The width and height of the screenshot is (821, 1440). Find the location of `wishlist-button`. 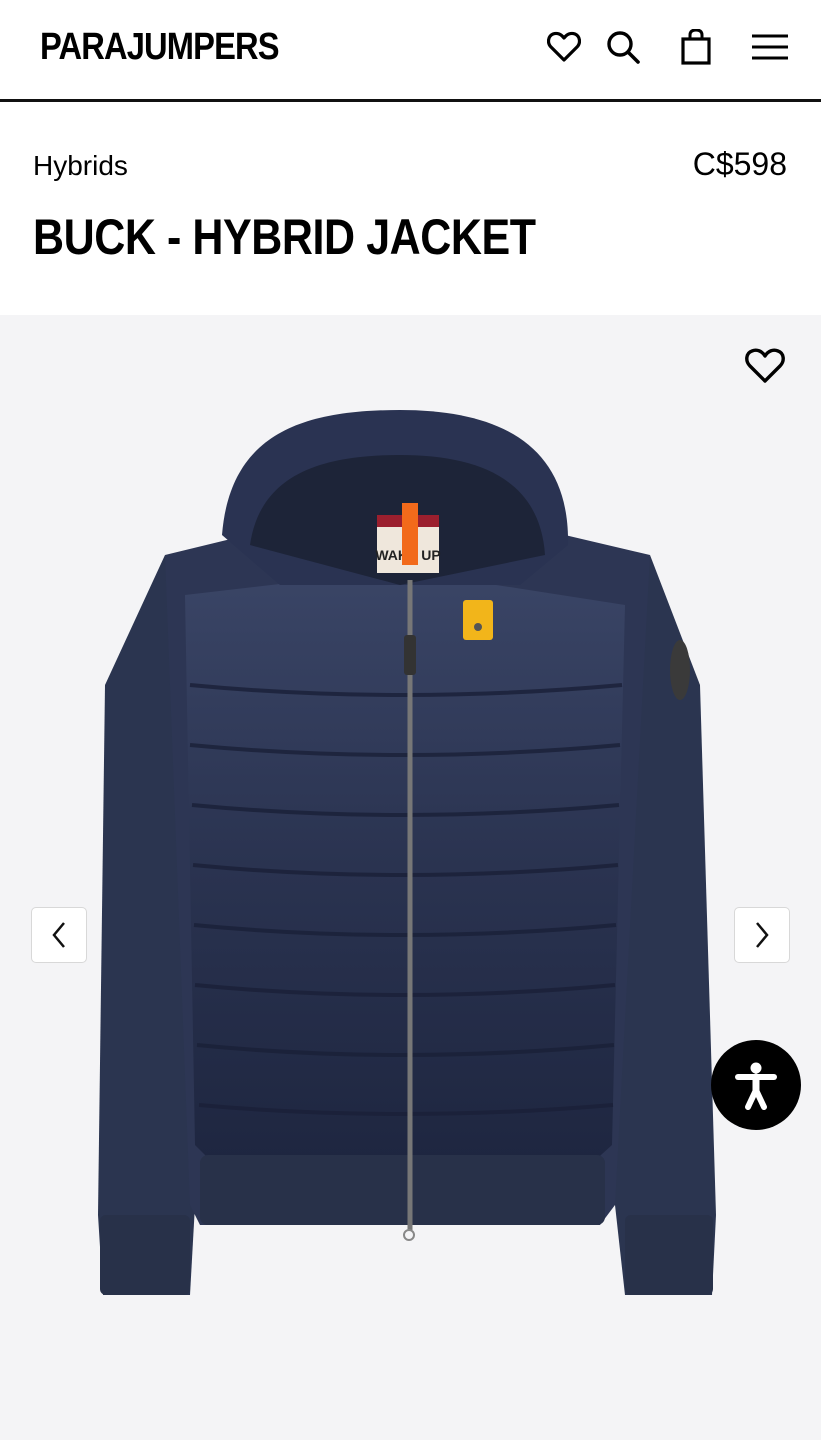

wishlist-button is located at coordinates (564, 47).